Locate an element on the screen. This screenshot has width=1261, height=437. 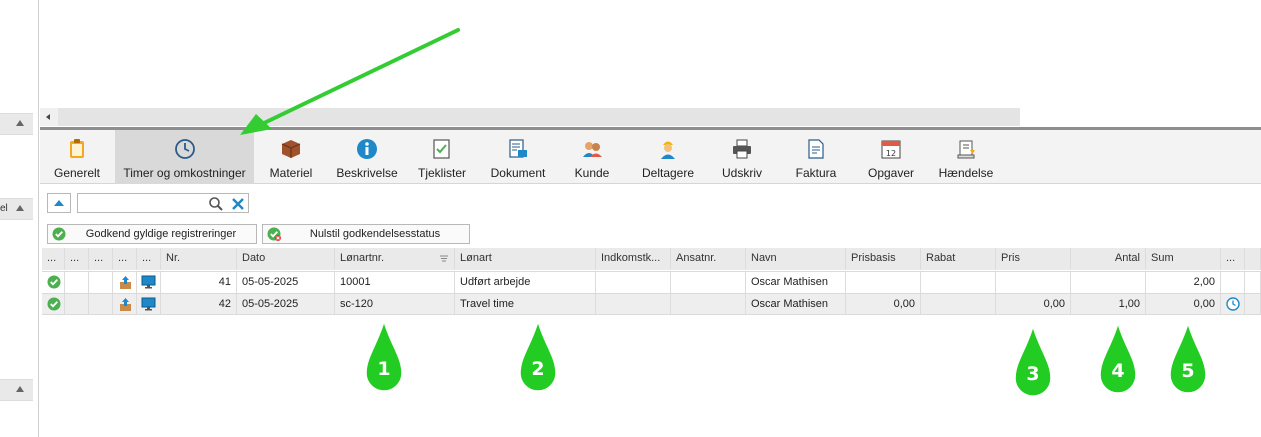
marker-number: 2 is located at coordinates (538, 369).